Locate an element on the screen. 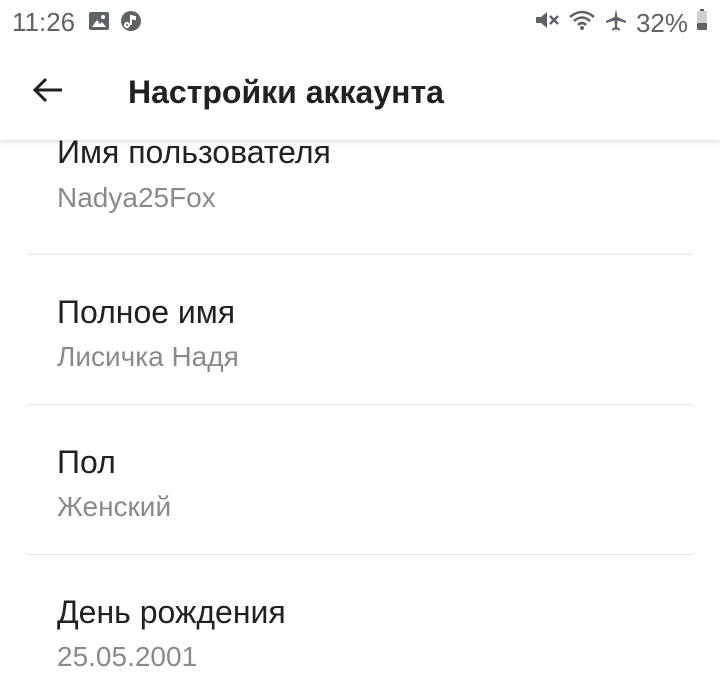 This screenshot has height=676, width=720. notification-icons is located at coordinates (115, 23).